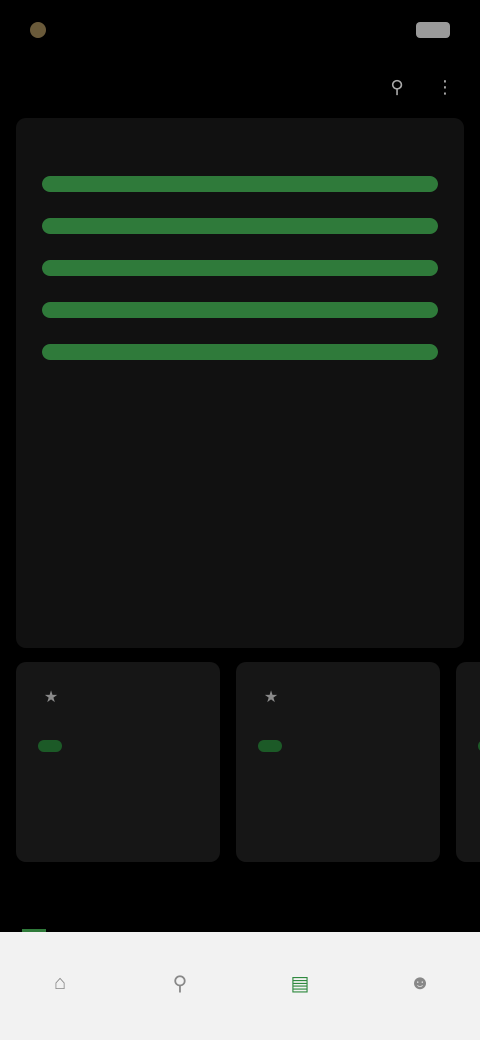  I want to click on battery-icon, so click(433, 30).